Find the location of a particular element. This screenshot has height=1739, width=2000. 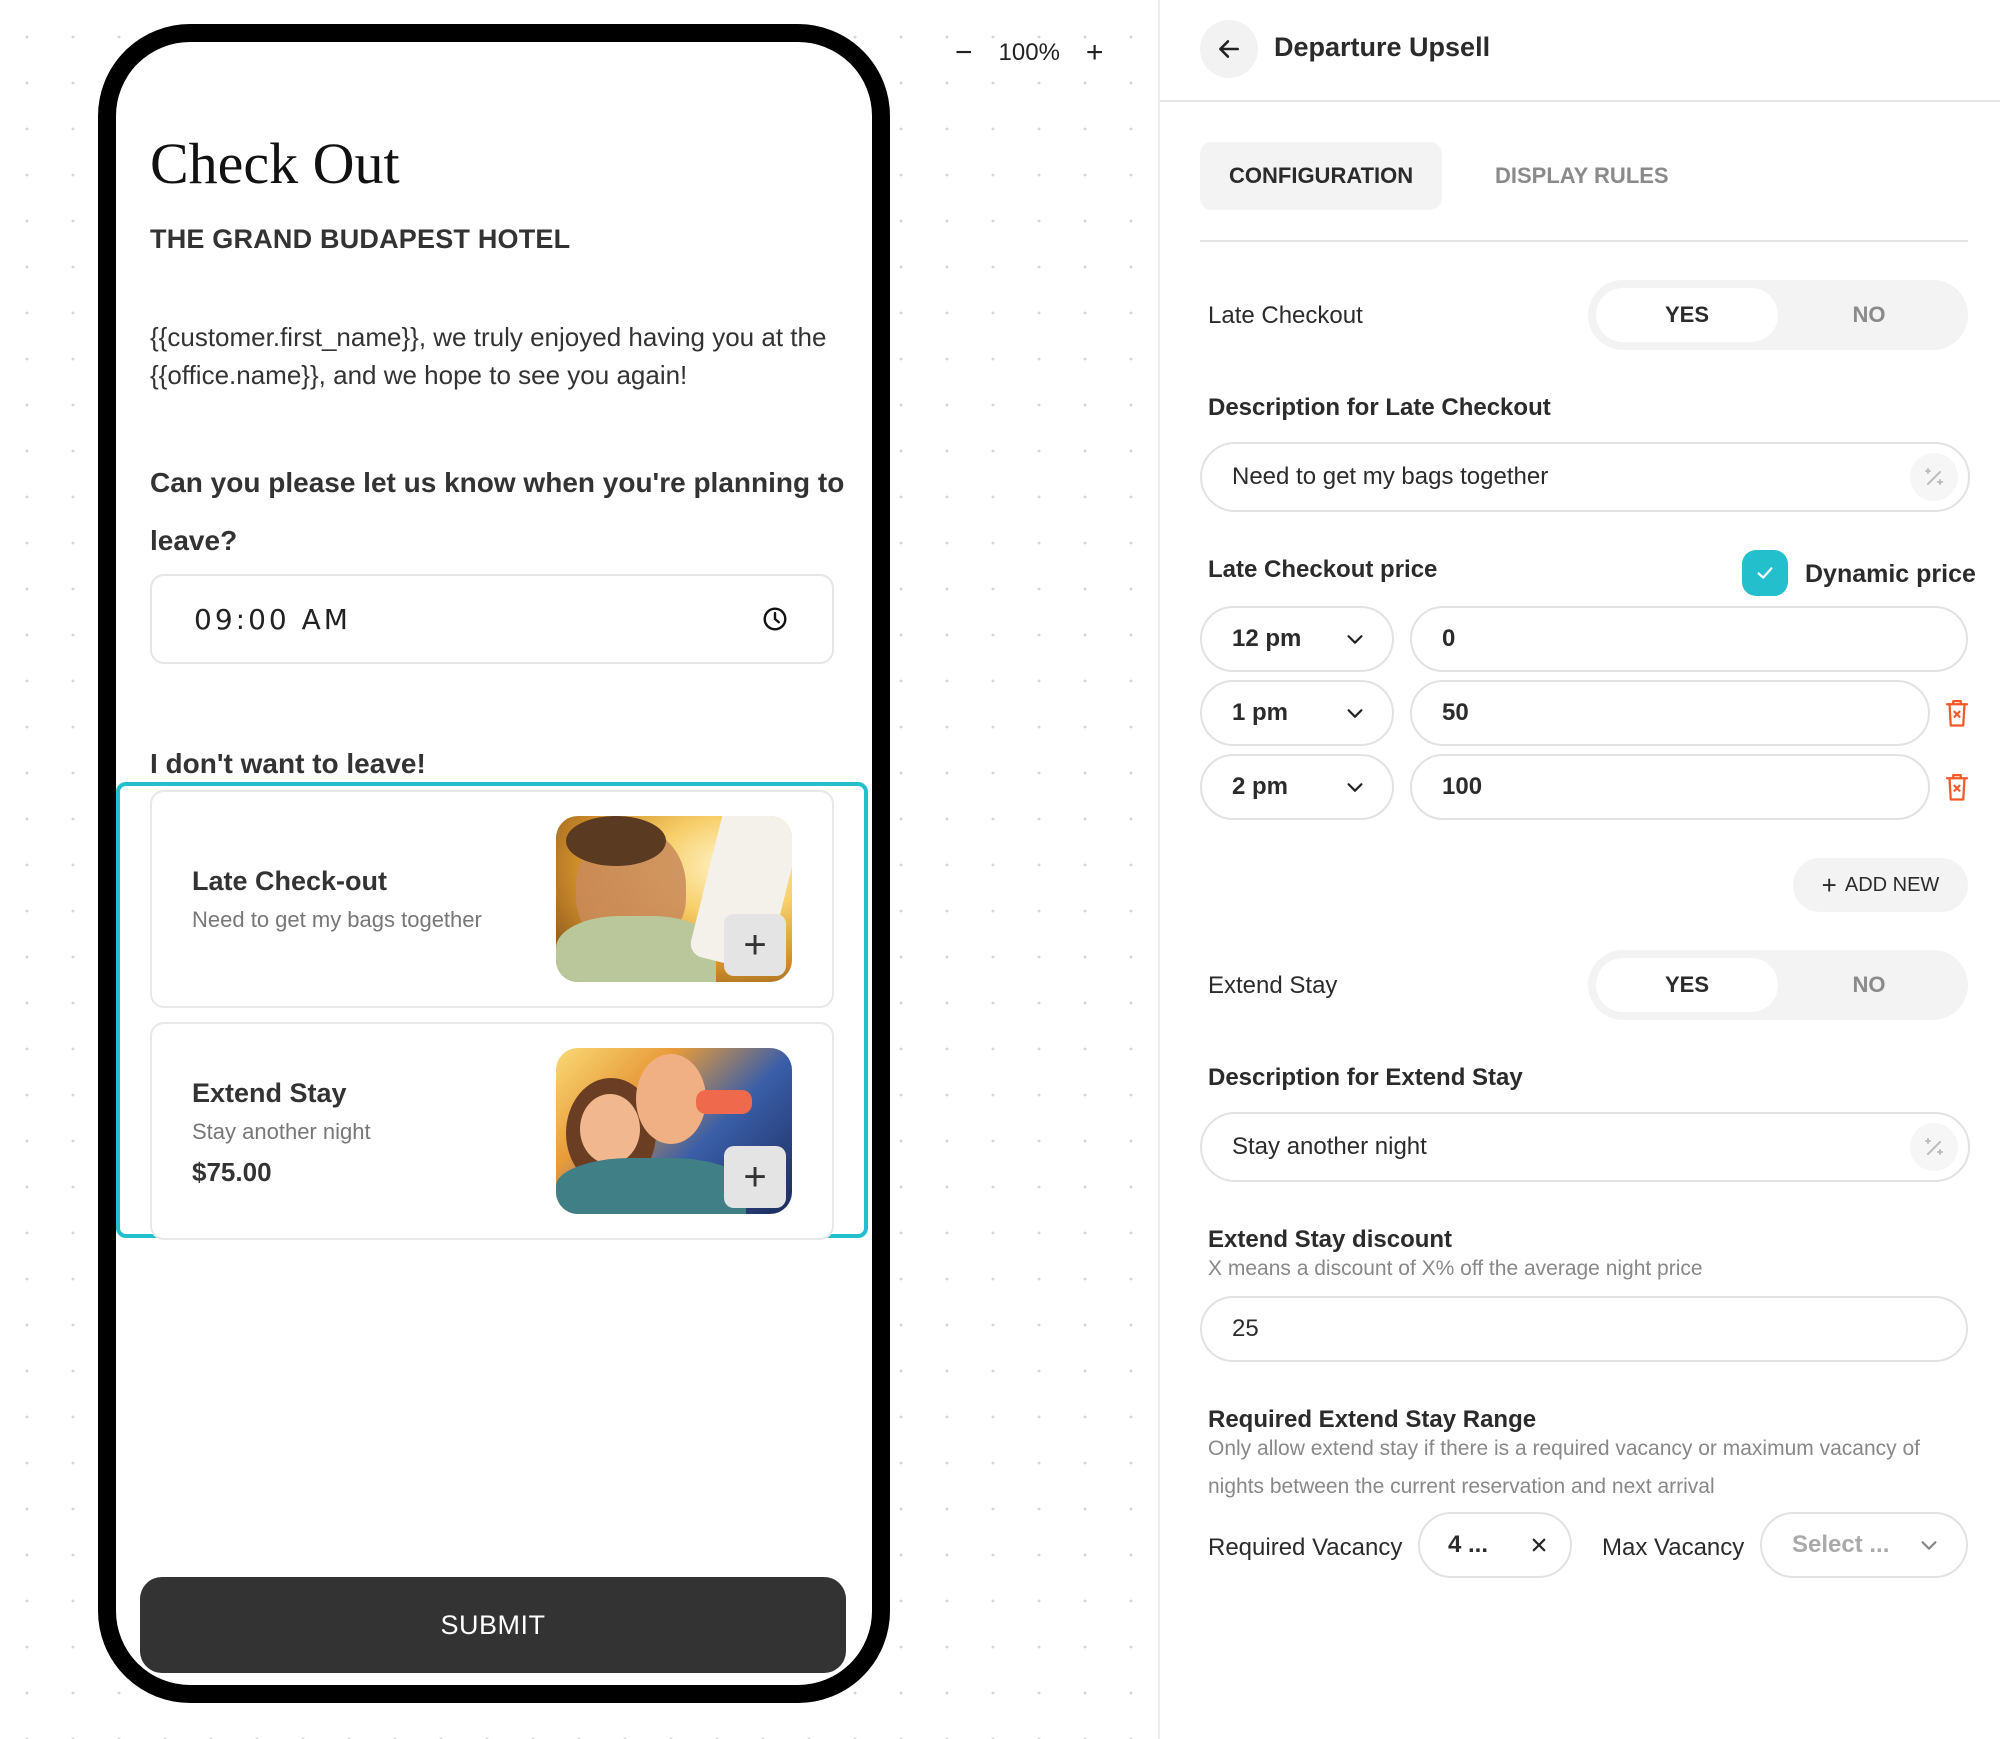

price-amount-input: 0 is located at coordinates (1689, 639).